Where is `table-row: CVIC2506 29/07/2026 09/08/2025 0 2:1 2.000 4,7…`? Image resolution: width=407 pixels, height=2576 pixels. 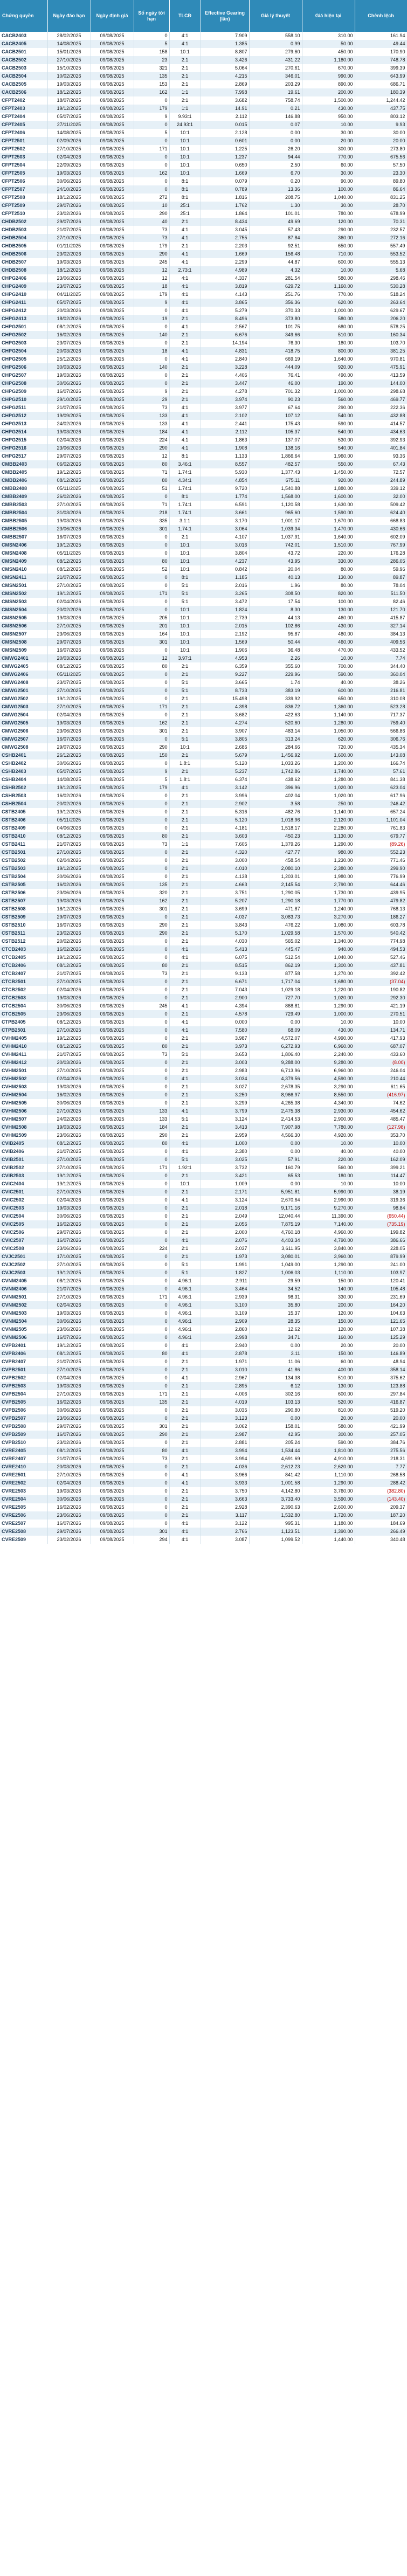
table-row: CVIC2506 29/07/2026 09/08/2025 0 2:1 2.000 4,7… is located at coordinates (203, 1232).